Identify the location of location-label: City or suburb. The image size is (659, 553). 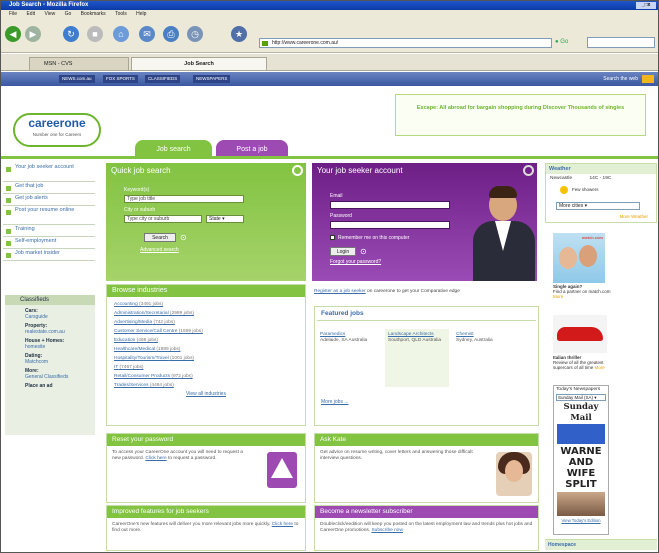
(140, 210).